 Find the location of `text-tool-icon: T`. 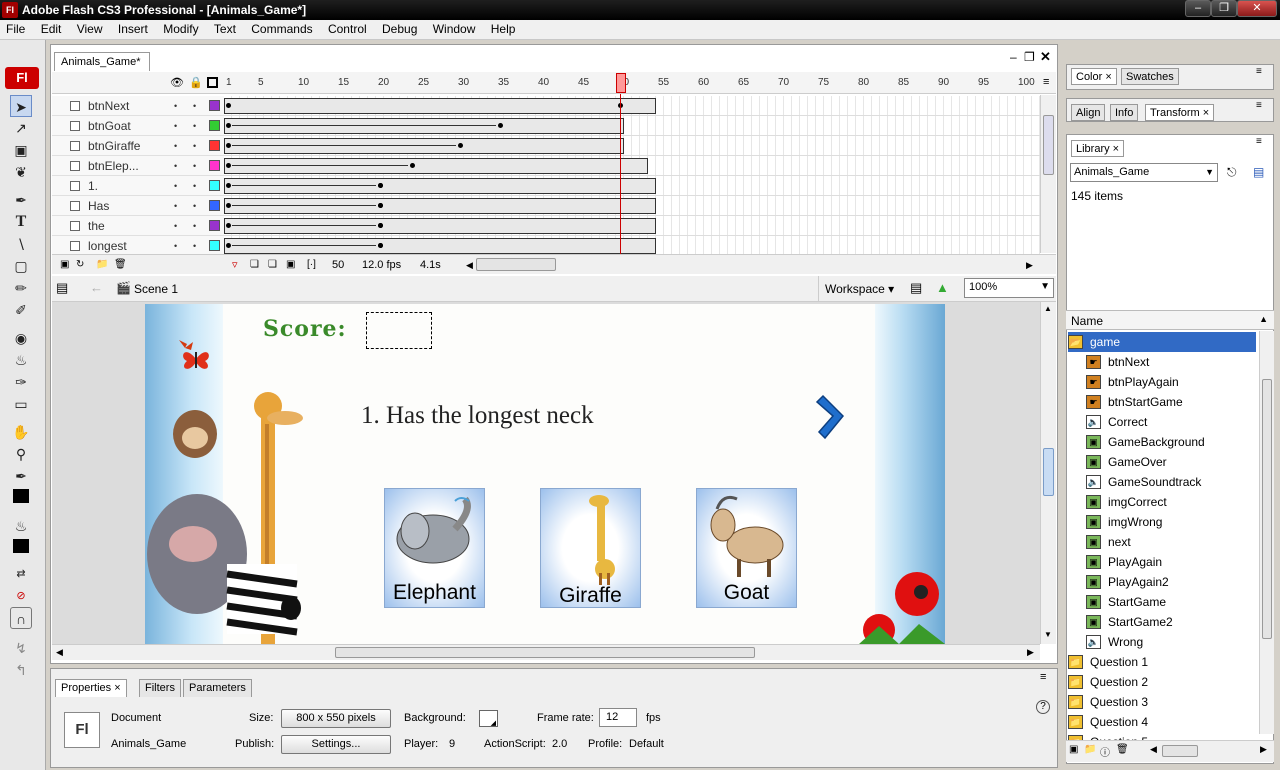

text-tool-icon: T is located at coordinates (21, 222).